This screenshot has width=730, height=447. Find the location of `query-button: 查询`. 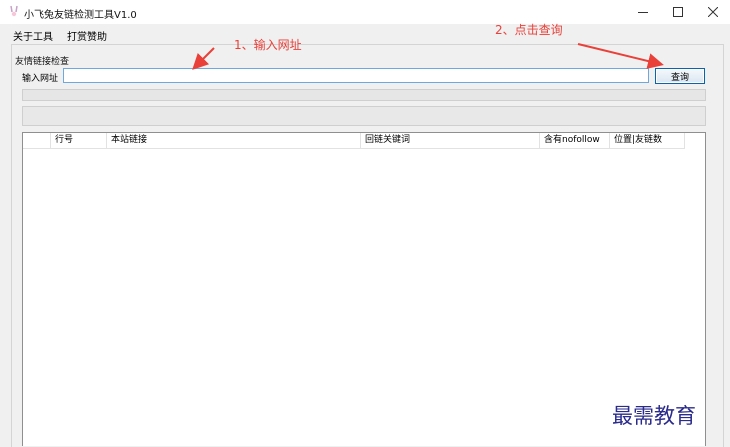

query-button: 查询 is located at coordinates (680, 76).